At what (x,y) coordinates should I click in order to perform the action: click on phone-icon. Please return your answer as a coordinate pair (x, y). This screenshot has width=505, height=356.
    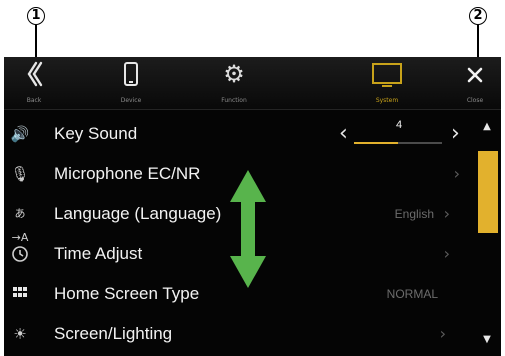
    Looking at the image, I should click on (131, 77).